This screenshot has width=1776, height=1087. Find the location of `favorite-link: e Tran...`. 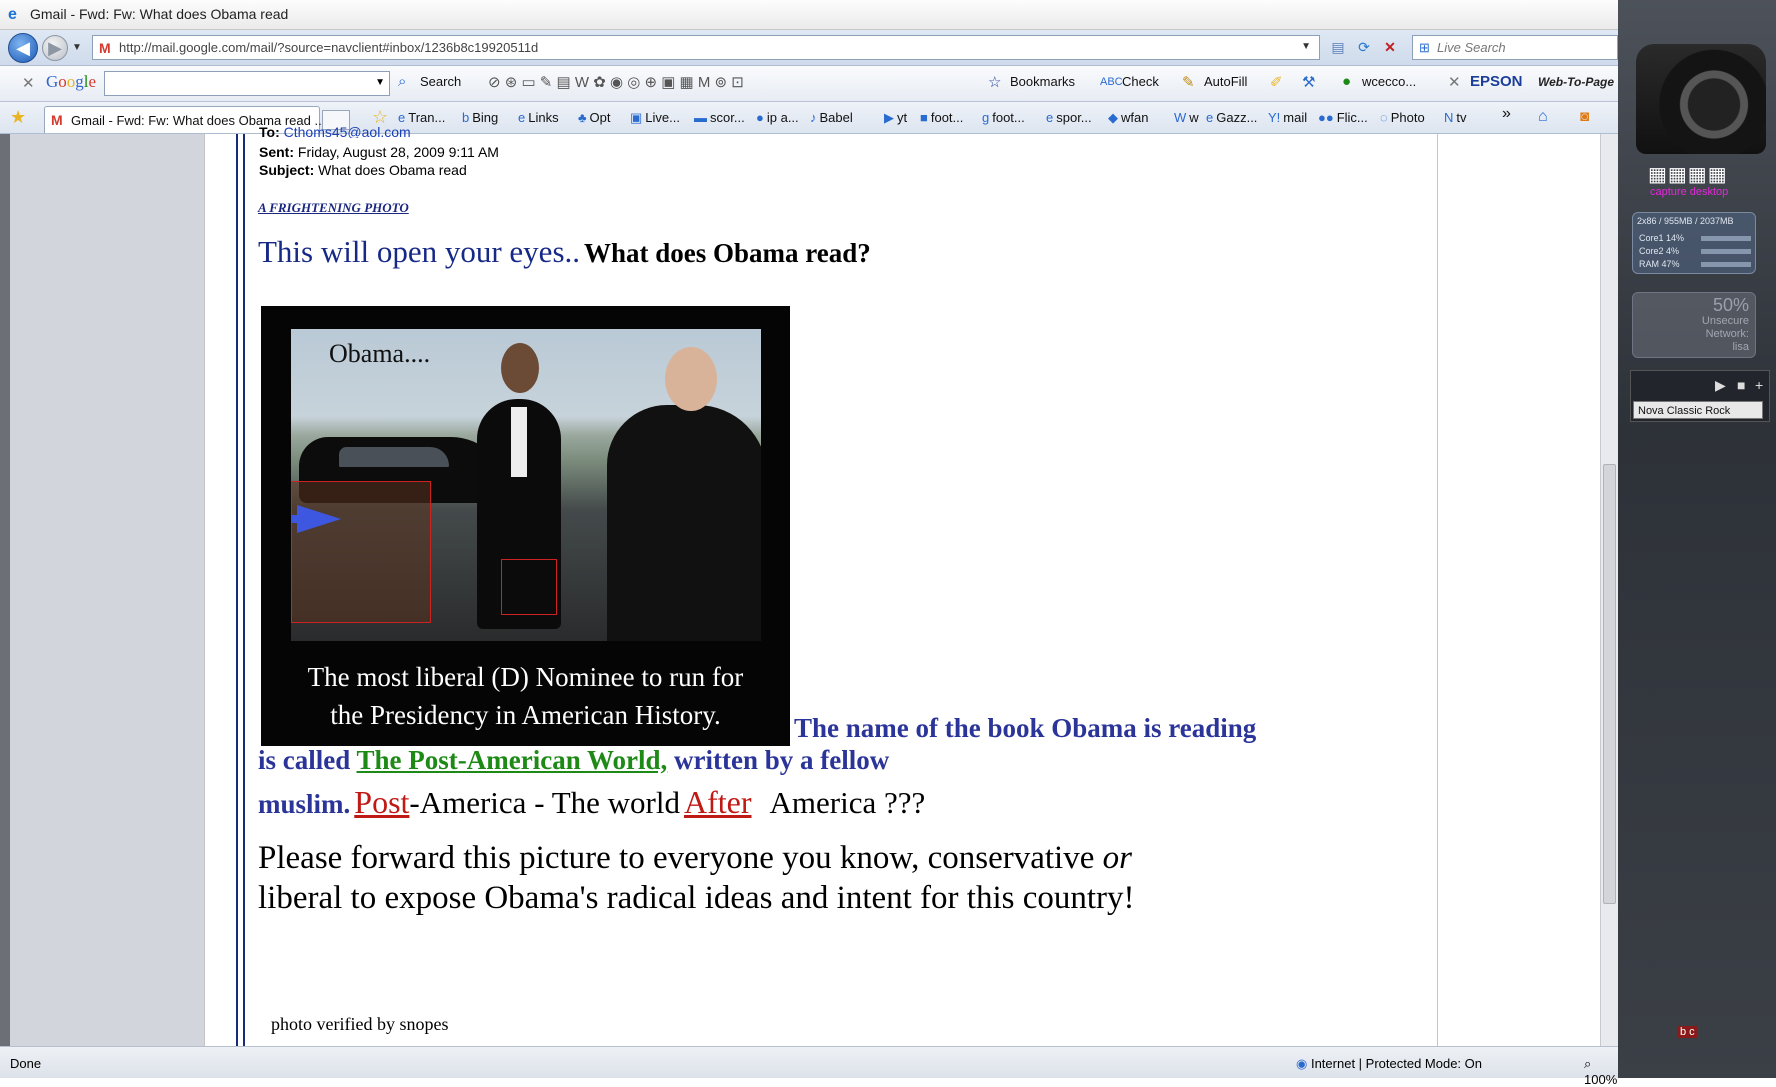

favorite-link: e Tran... is located at coordinates (421, 117).